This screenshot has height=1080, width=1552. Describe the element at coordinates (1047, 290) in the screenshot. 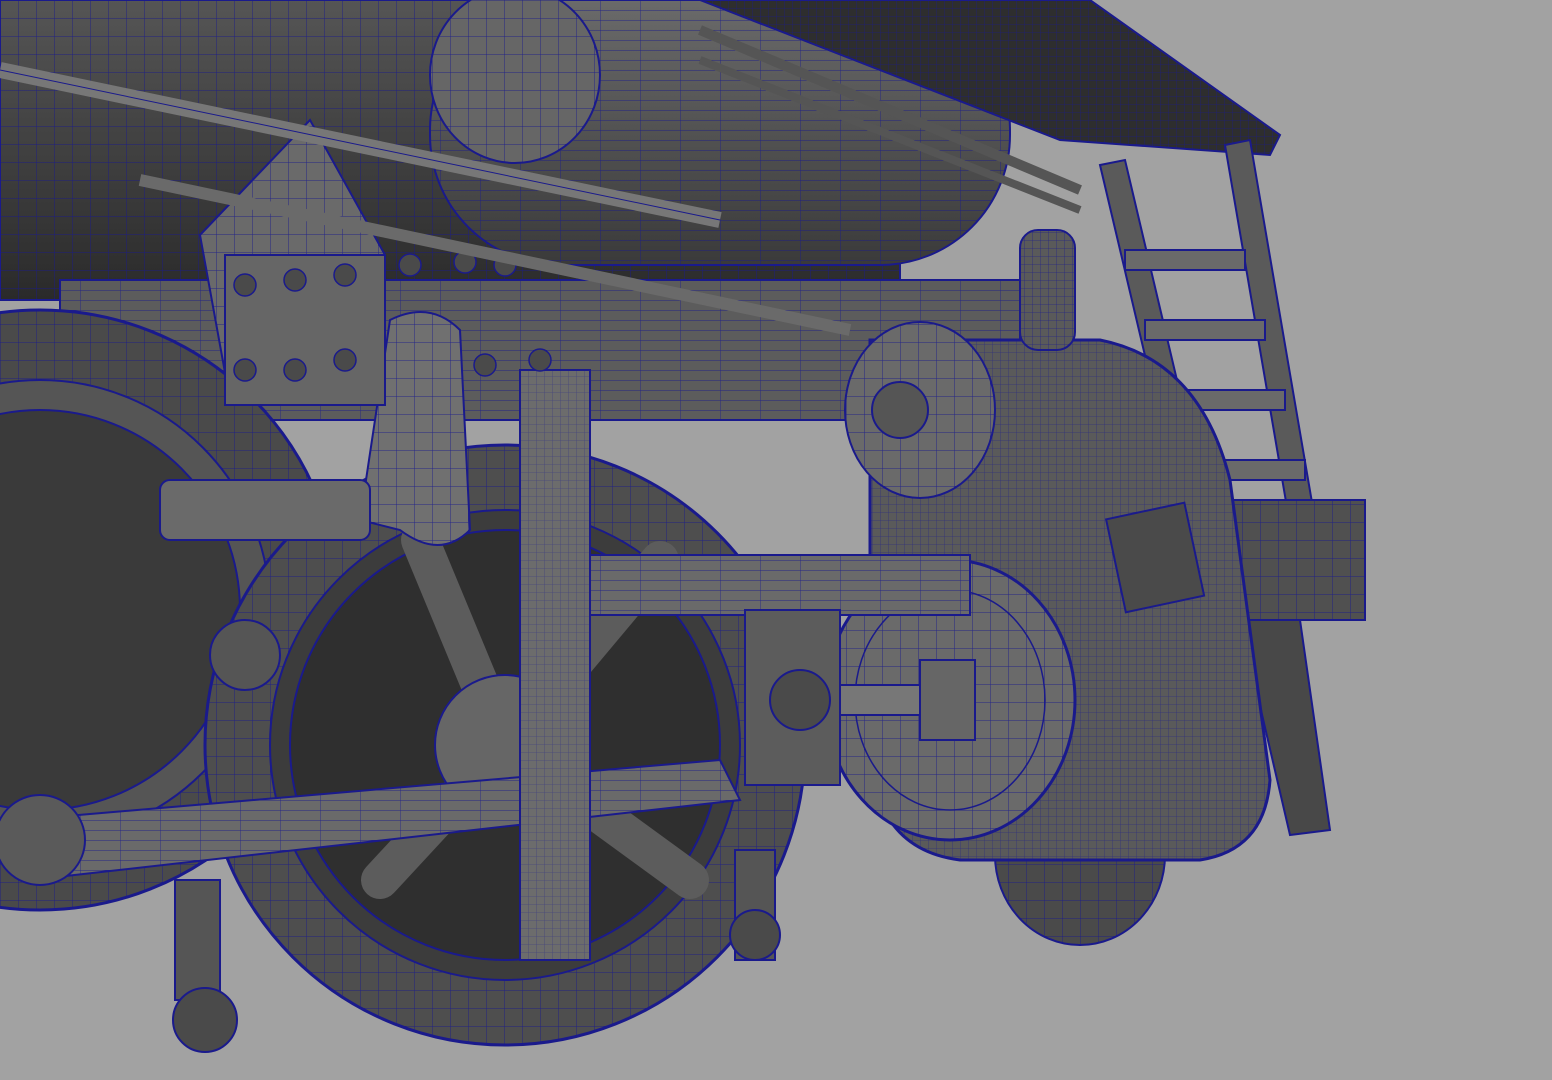

I see `dome-fitting` at that location.